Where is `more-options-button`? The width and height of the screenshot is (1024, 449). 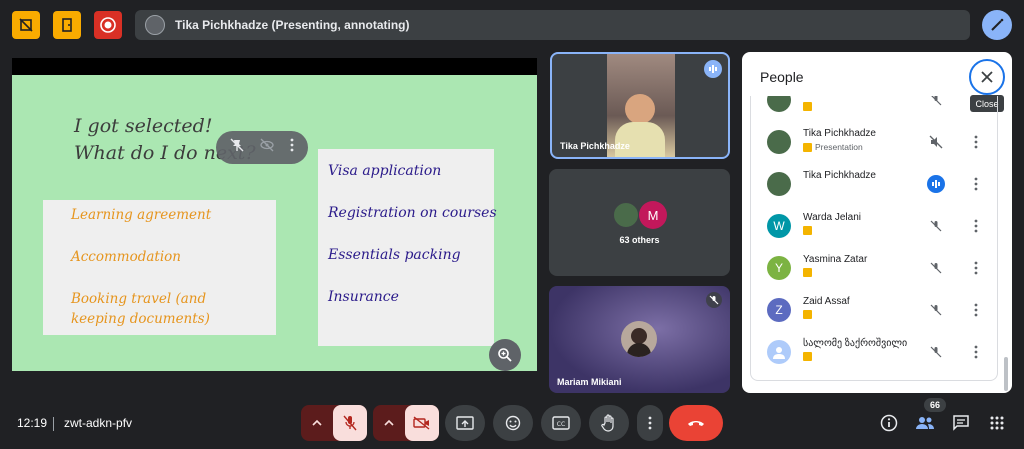
more-options-button is located at coordinates (650, 423).